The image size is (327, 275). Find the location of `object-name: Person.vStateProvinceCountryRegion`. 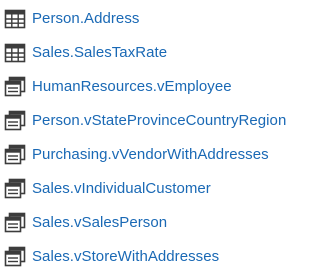

object-name: Person.vStateProvinceCountryRegion is located at coordinates (159, 121).